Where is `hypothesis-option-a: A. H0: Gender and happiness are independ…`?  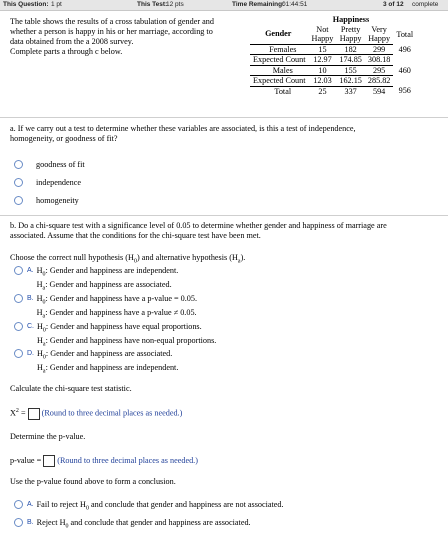 hypothesis-option-a: A. H0: Gender and happiness are independ… is located at coordinates (96, 280).